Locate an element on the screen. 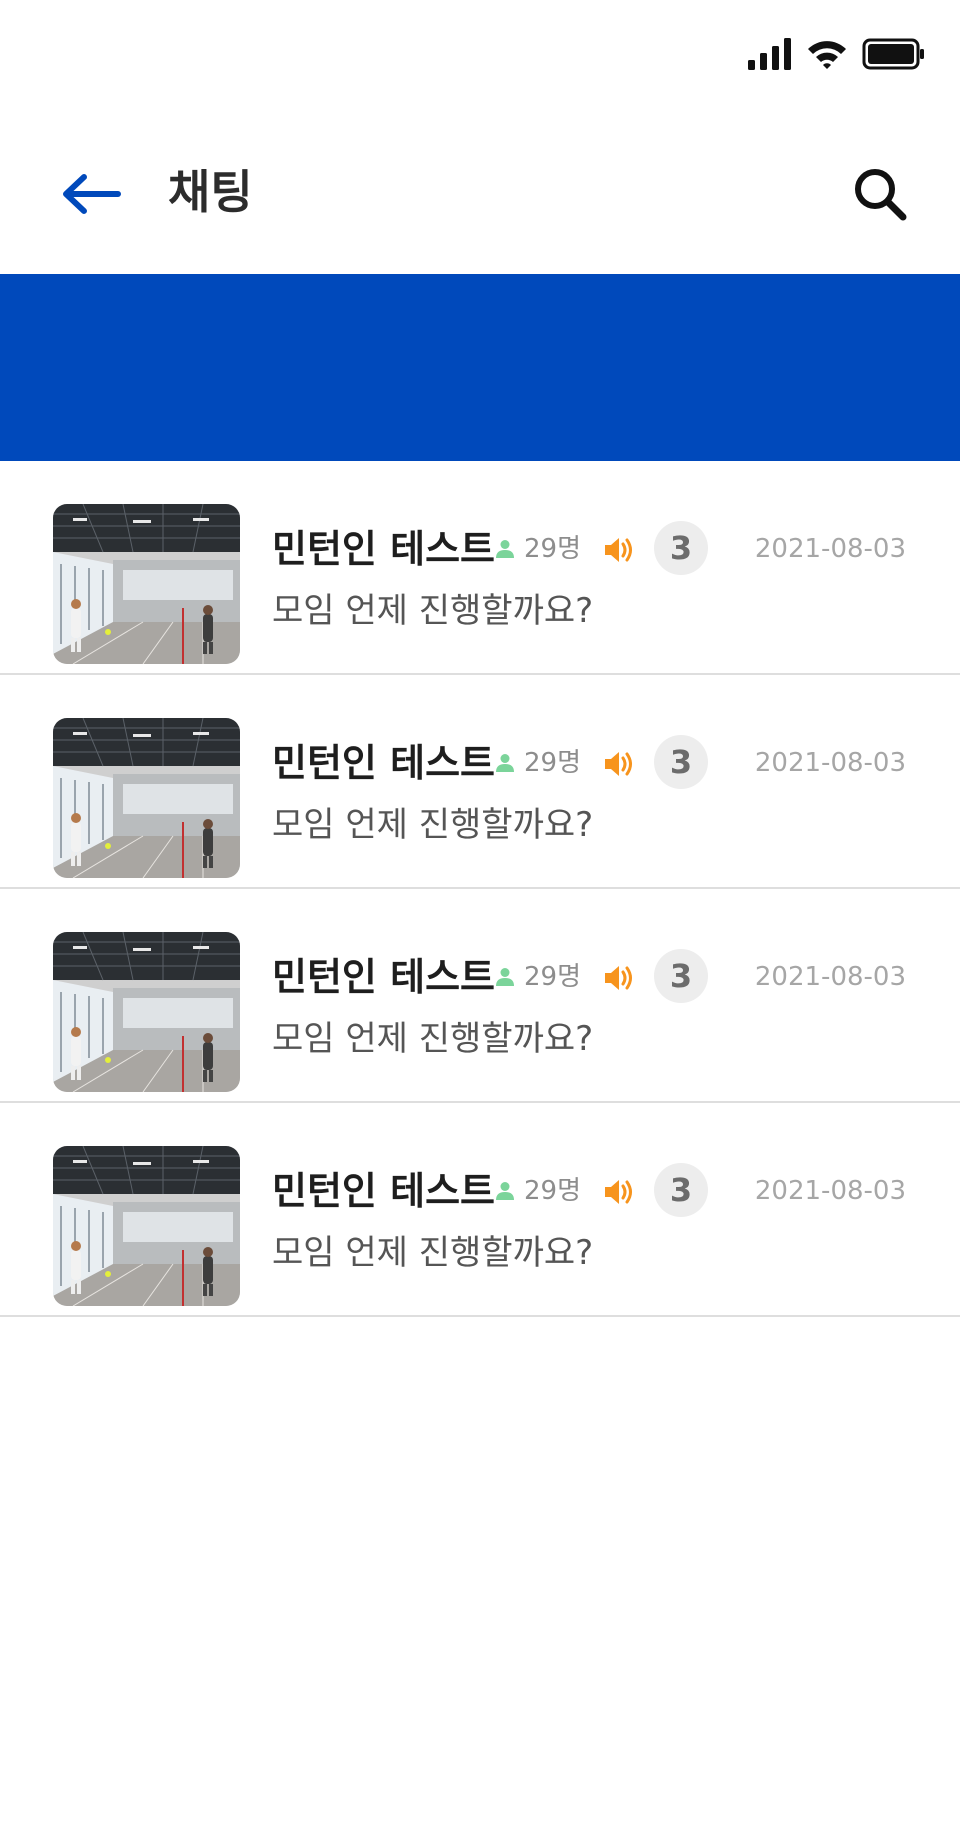  signal-icon is located at coordinates (769, 54).